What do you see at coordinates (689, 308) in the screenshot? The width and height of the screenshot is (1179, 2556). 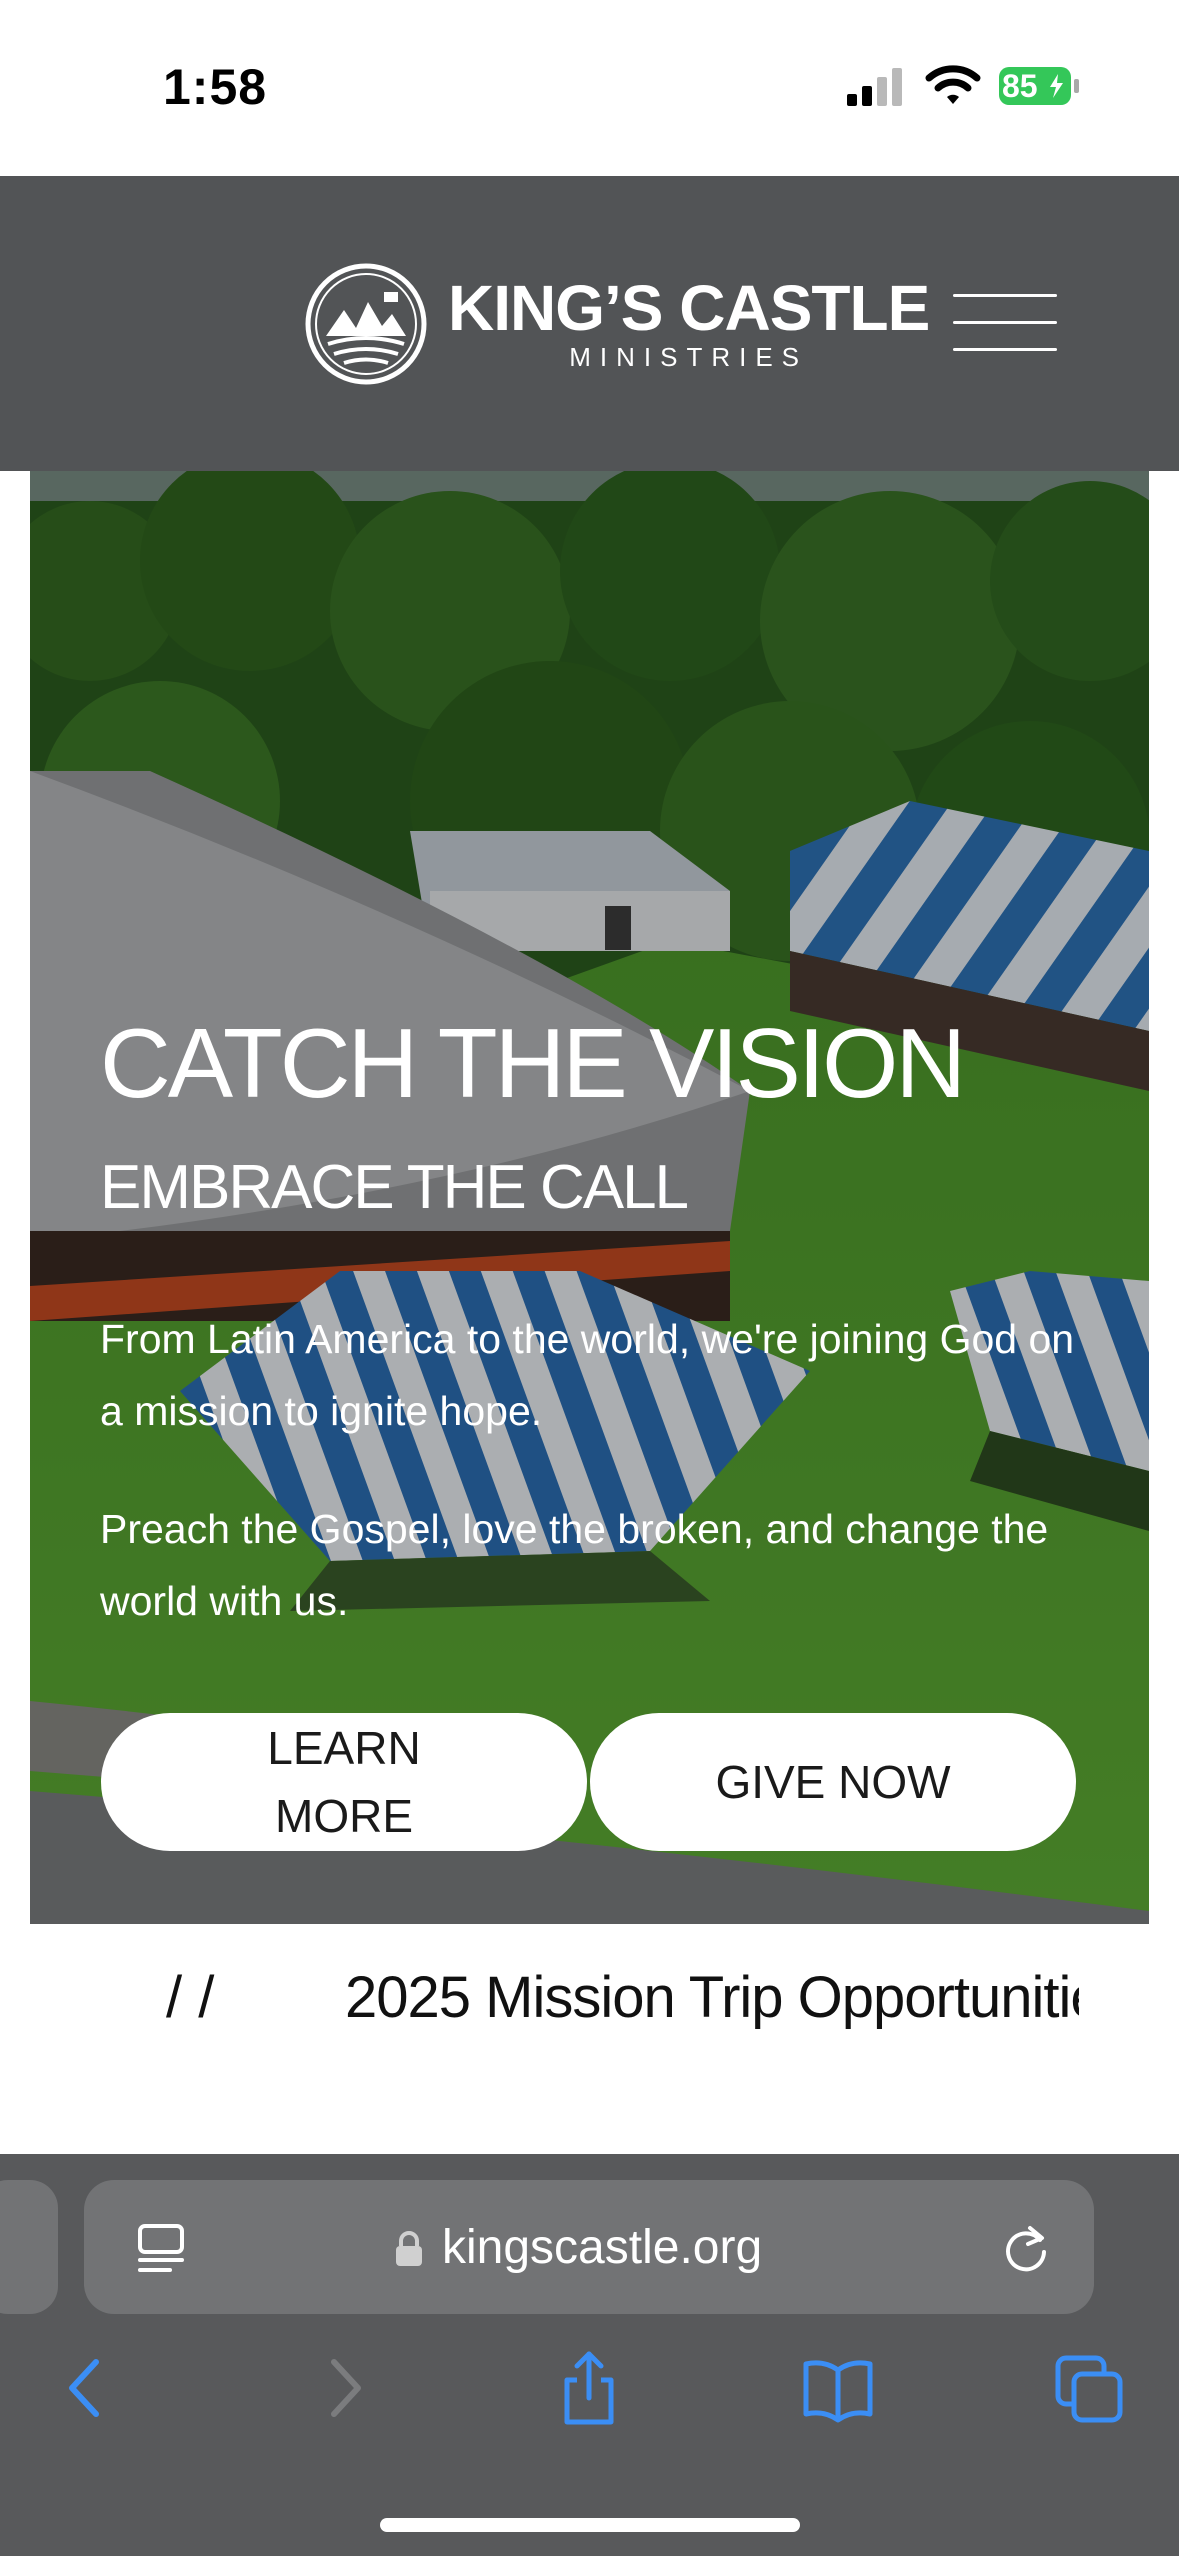 I see `logo-title: KING’S CASTLE` at bounding box center [689, 308].